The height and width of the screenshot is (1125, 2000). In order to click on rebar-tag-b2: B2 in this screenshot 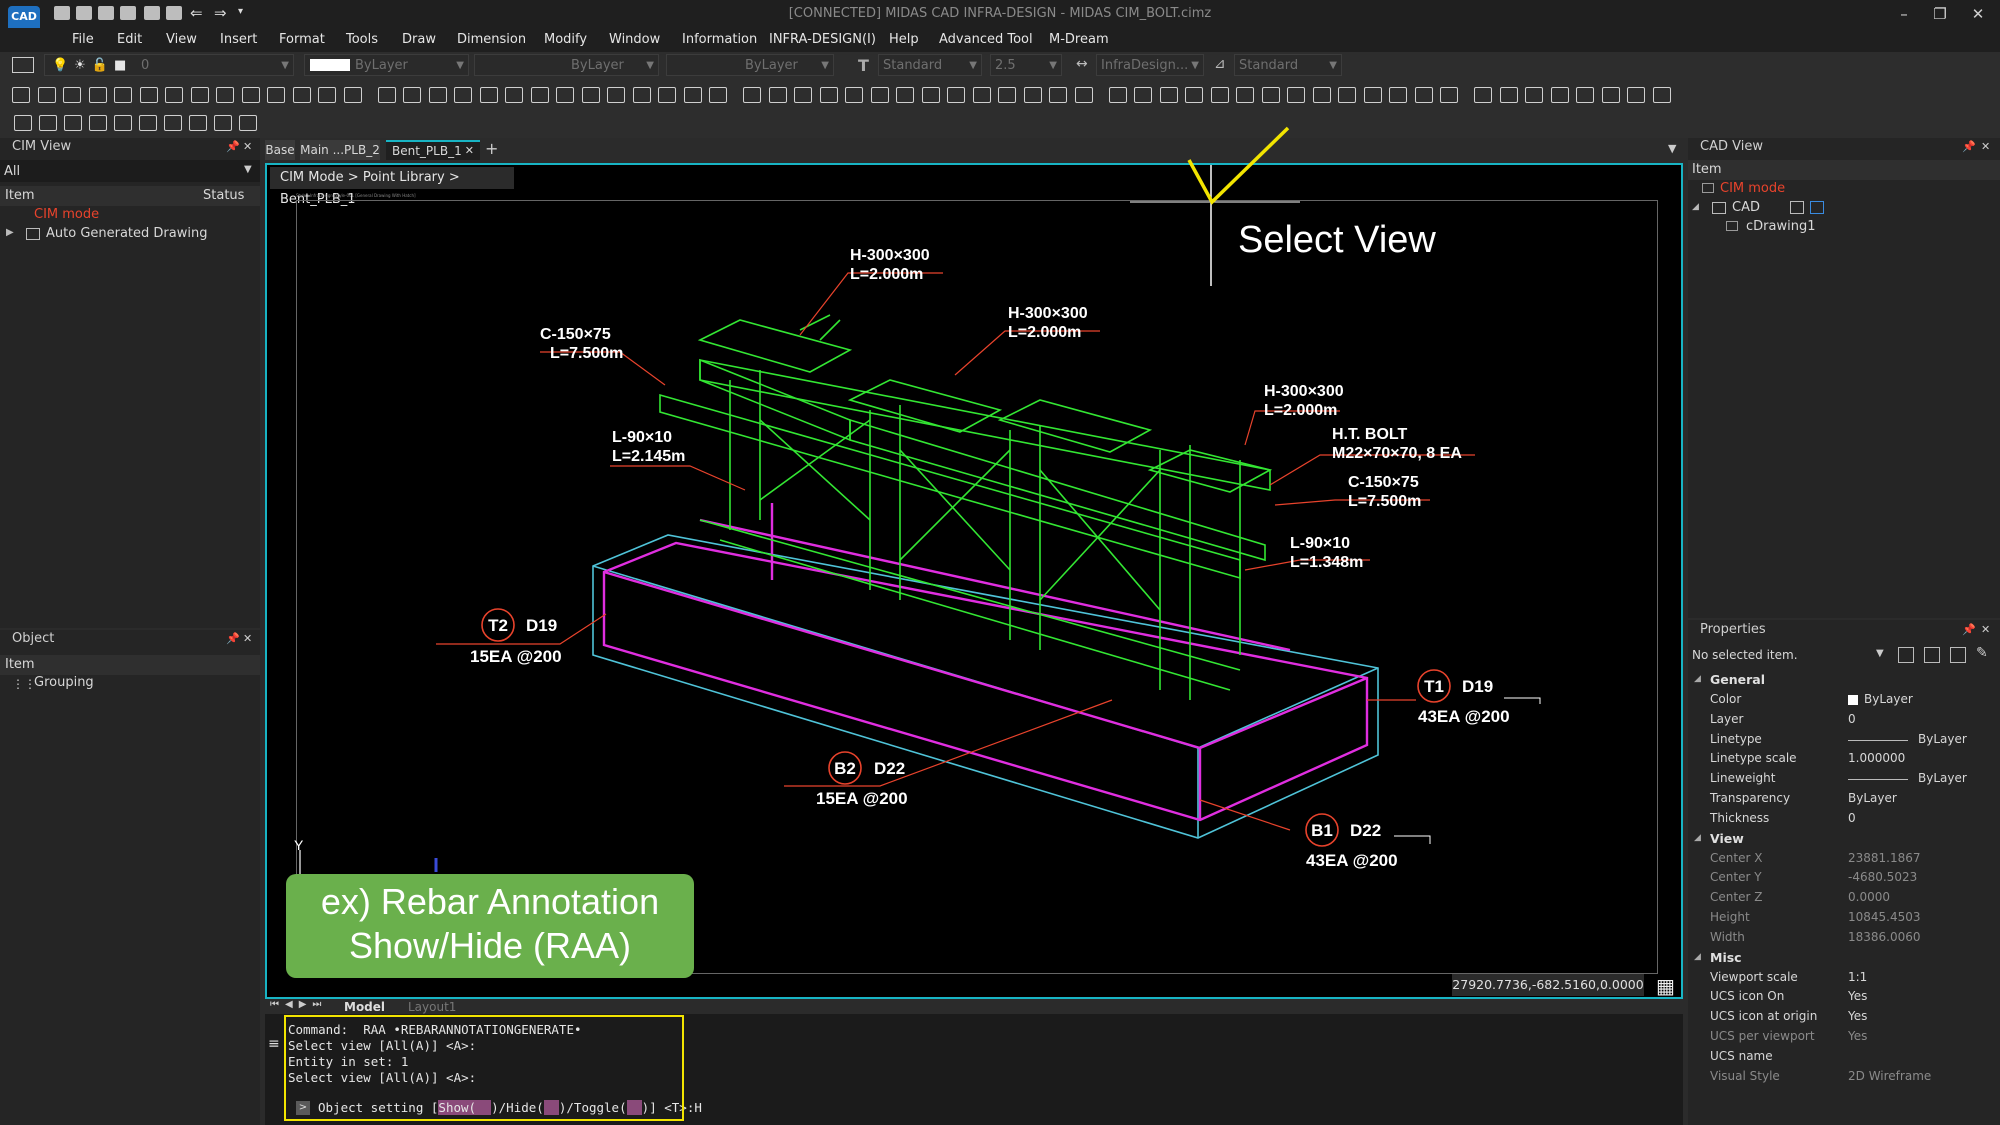, I will do `click(845, 768)`.